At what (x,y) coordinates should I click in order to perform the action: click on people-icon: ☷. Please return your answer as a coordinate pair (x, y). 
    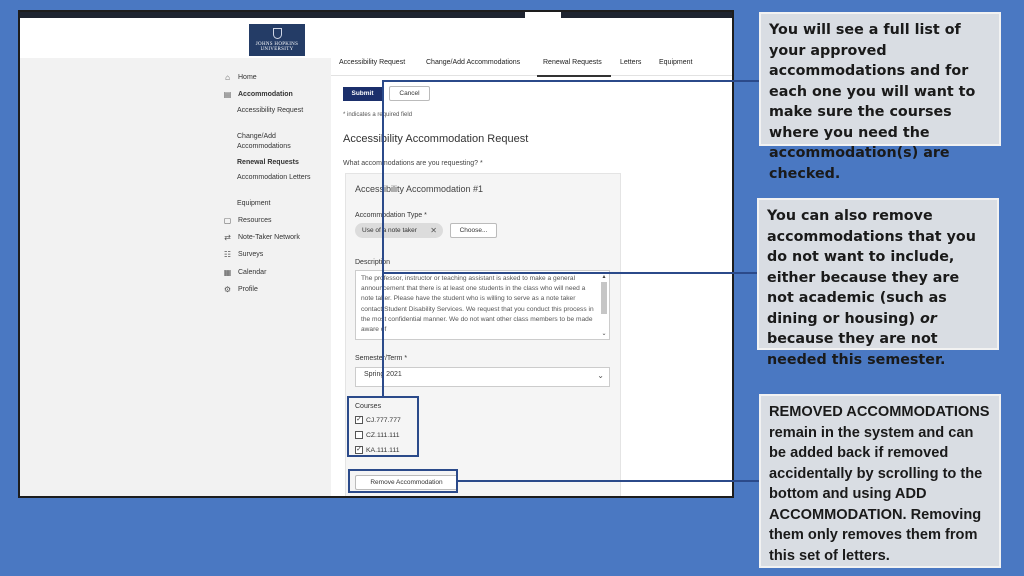
    Looking at the image, I should click on (227, 254).